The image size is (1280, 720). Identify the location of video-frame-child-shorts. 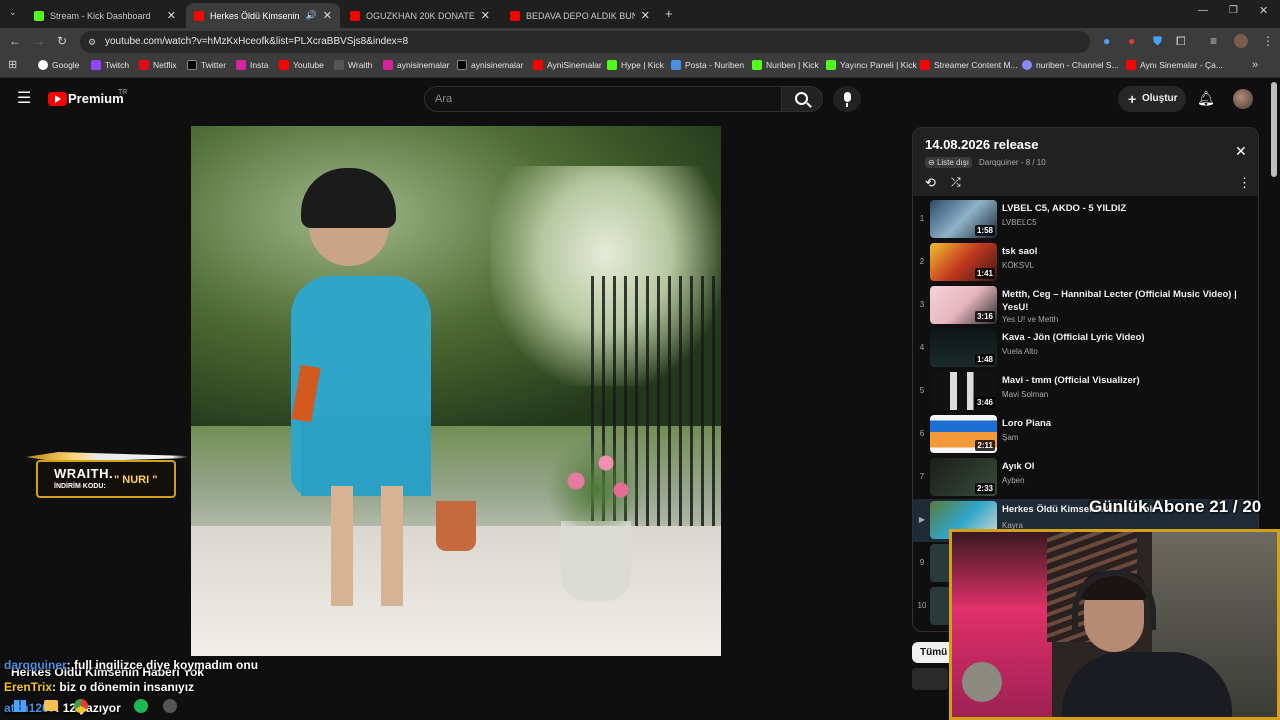
(366, 456).